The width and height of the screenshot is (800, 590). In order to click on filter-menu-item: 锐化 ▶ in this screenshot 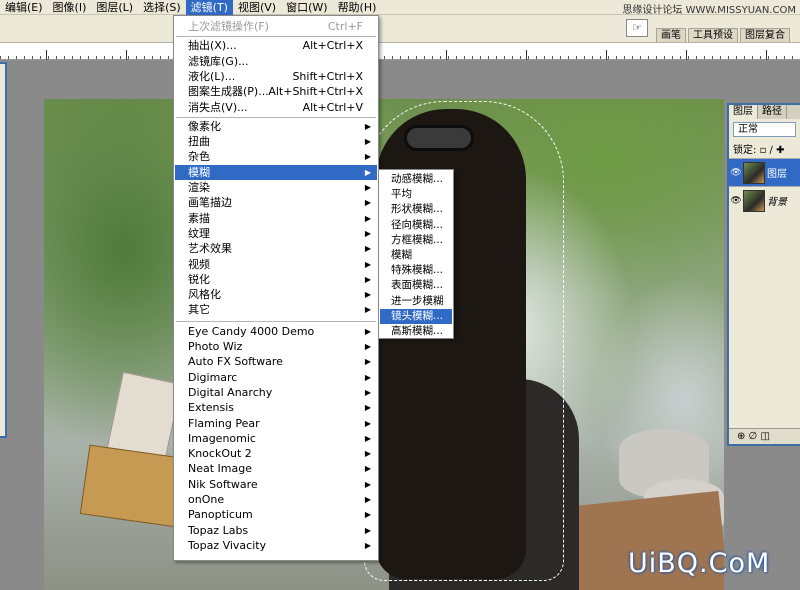, I will do `click(276, 279)`.